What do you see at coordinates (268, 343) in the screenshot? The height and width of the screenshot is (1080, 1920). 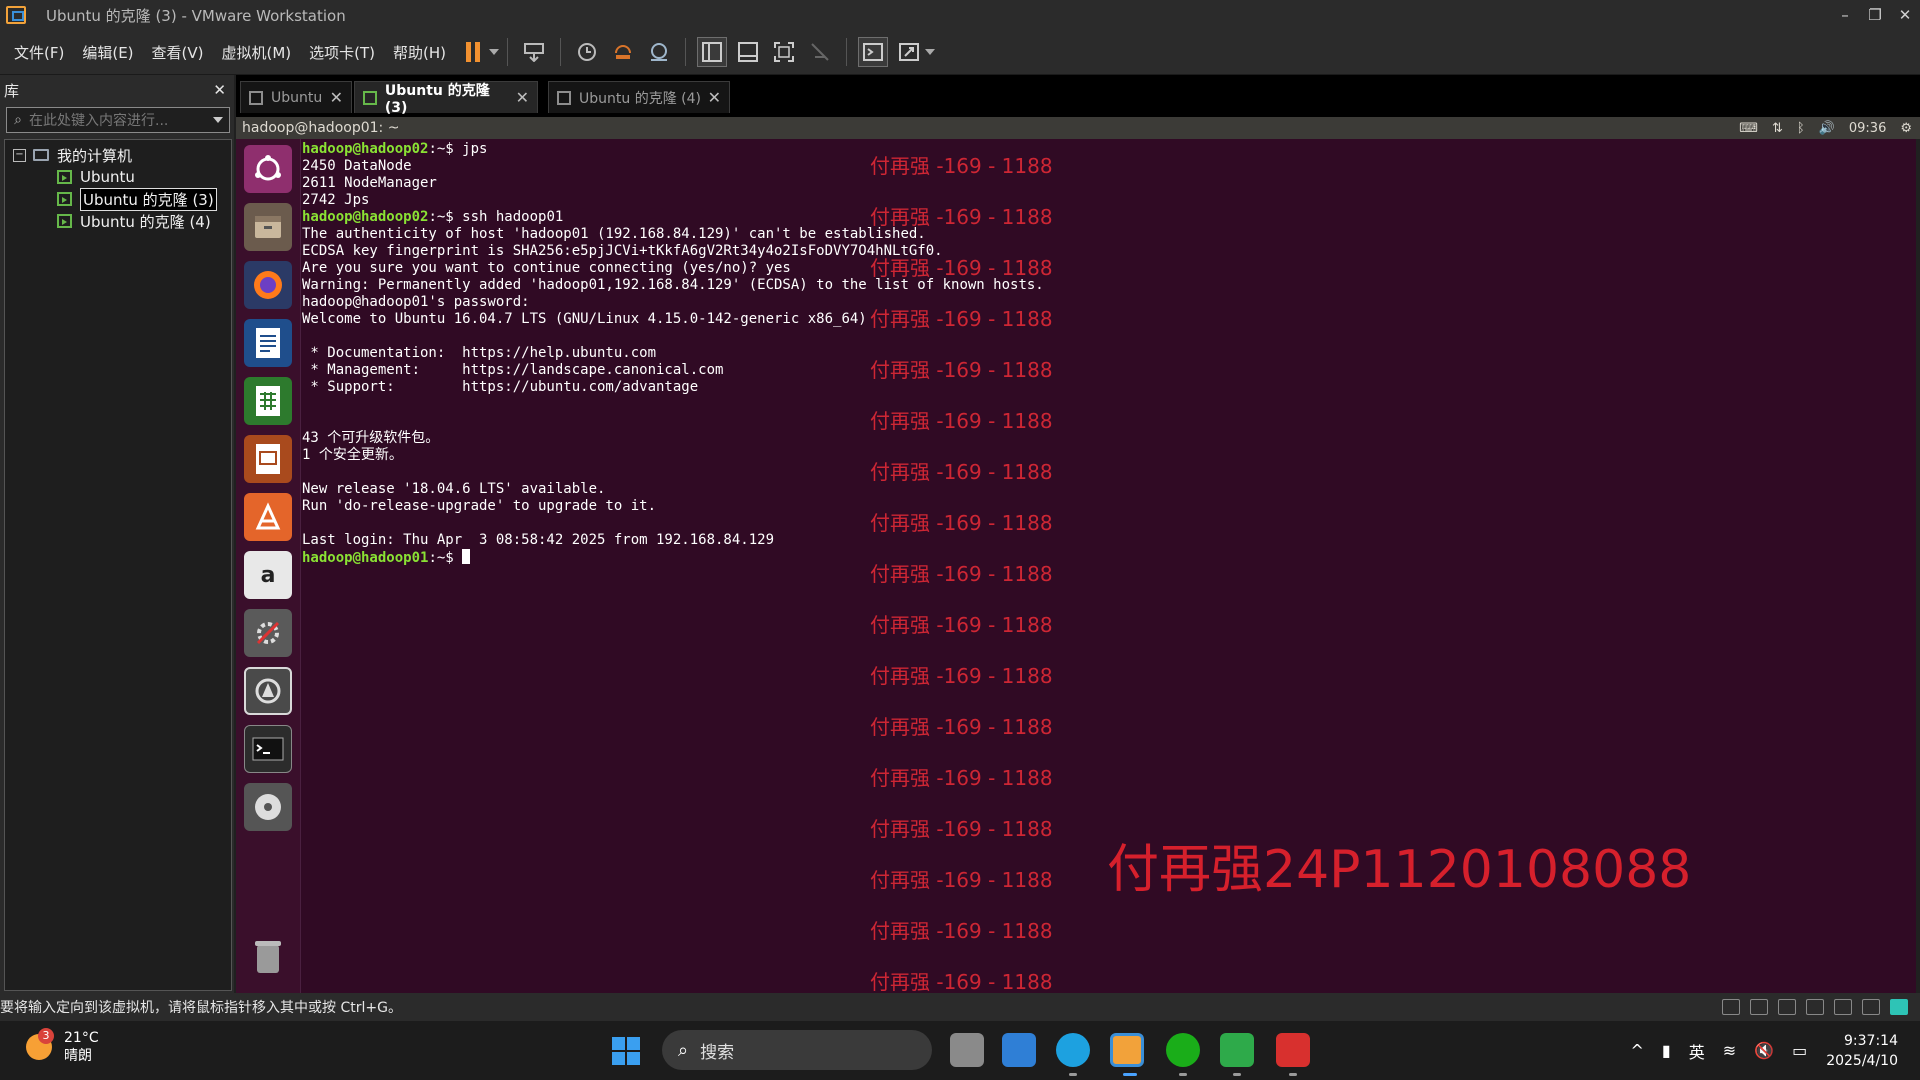 I see `writer-icon` at bounding box center [268, 343].